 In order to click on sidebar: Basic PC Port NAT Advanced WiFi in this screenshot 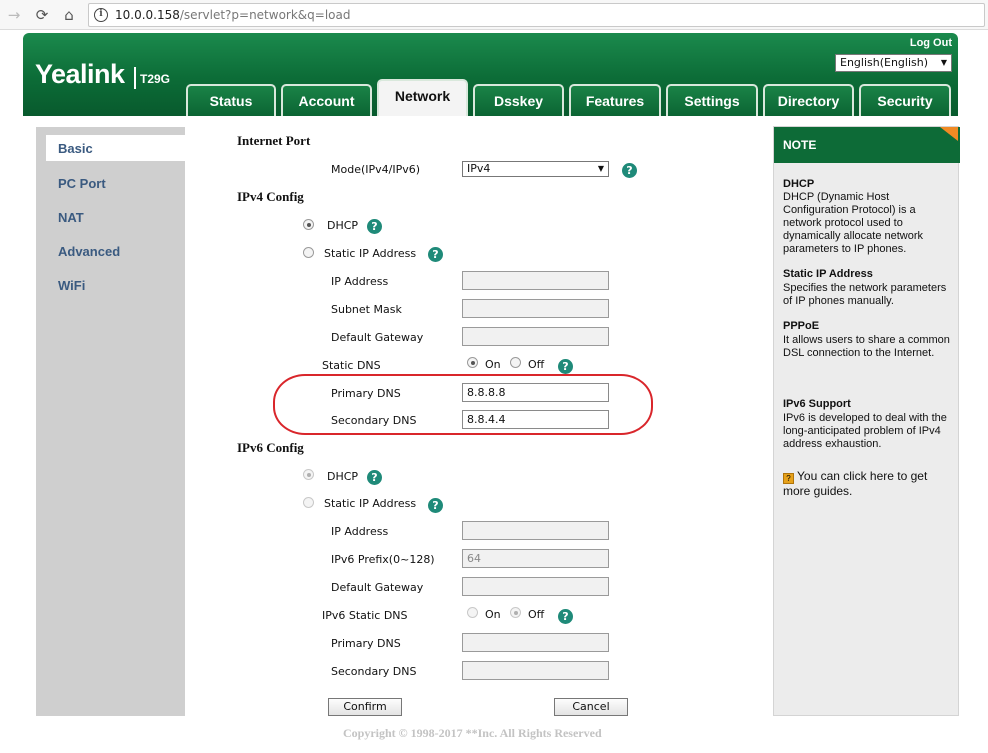, I will do `click(116, 421)`.